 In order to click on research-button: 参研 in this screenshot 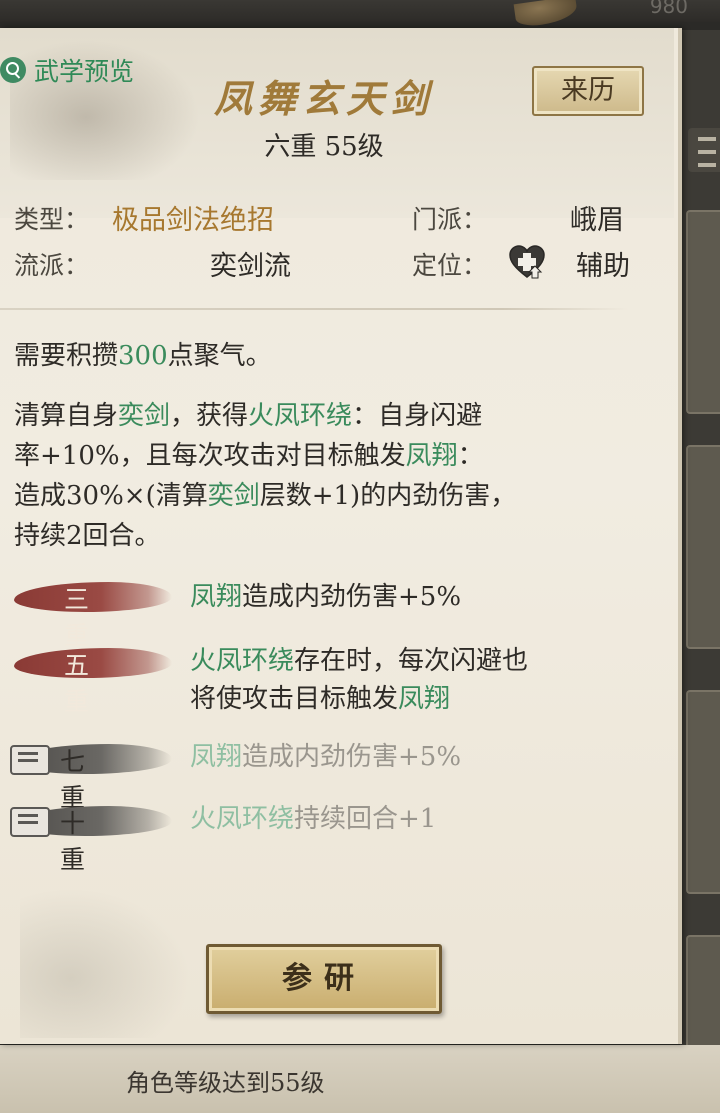, I will do `click(324, 979)`.